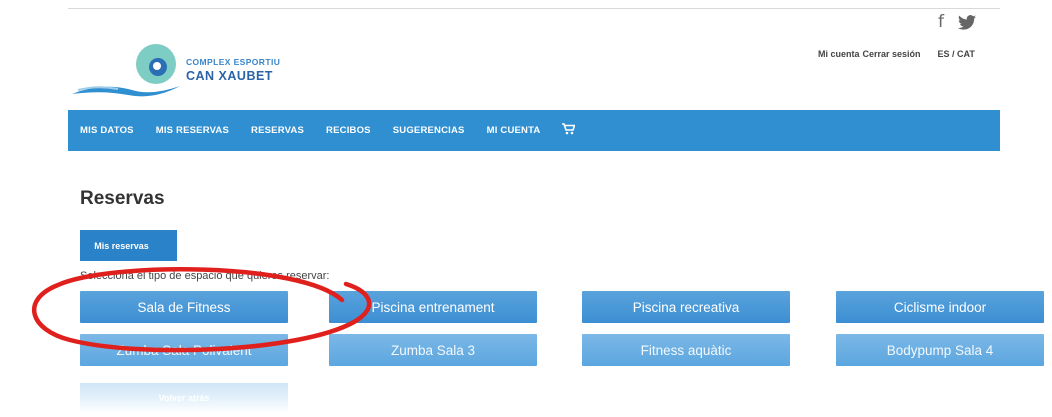 The width and height of the screenshot is (1052, 417). I want to click on logo-line2: CAN XAUBET, so click(229, 75).